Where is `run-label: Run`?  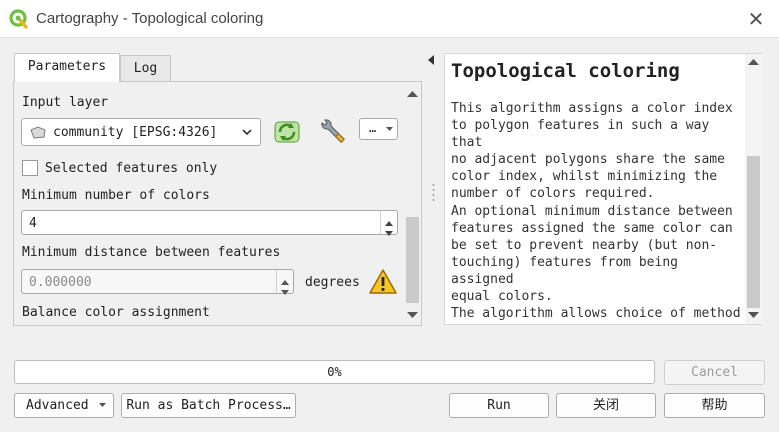 run-label: Run is located at coordinates (499, 405).